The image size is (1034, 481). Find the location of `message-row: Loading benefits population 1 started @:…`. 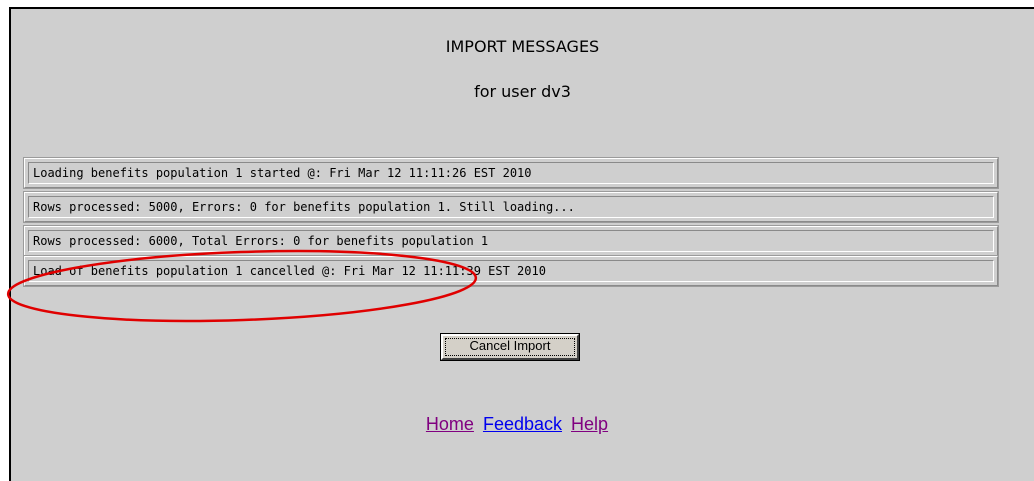

message-row: Loading benefits population 1 started @:… is located at coordinates (511, 173).